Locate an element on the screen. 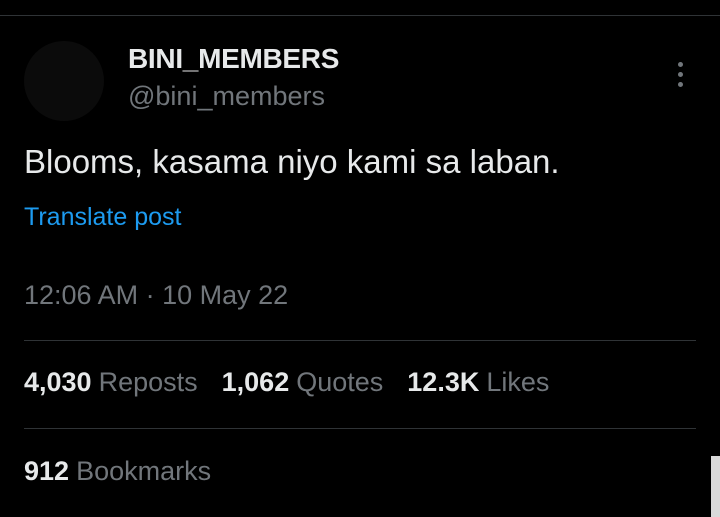 The height and width of the screenshot is (517, 720). more-options-button is located at coordinates (680, 74).